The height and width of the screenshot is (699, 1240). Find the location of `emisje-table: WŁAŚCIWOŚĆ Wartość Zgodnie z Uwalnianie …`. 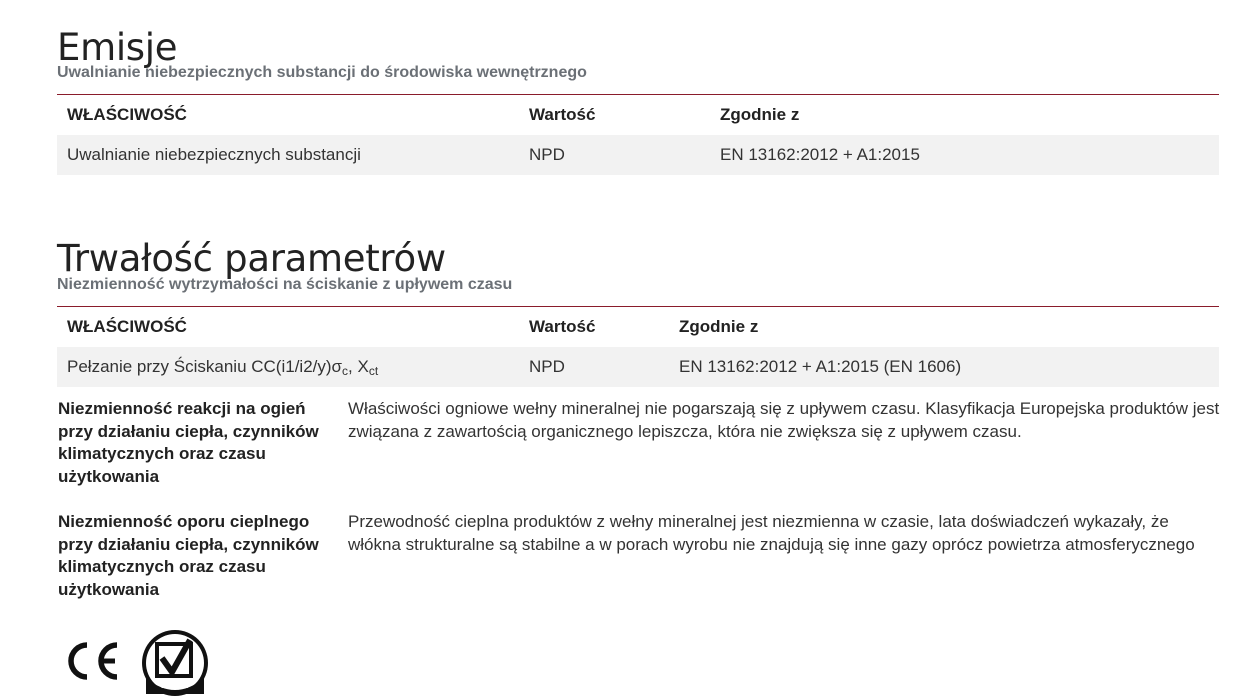

emisje-table: WŁAŚCIWOŚĆ Wartość Zgodnie z Uwalnianie … is located at coordinates (638, 134).